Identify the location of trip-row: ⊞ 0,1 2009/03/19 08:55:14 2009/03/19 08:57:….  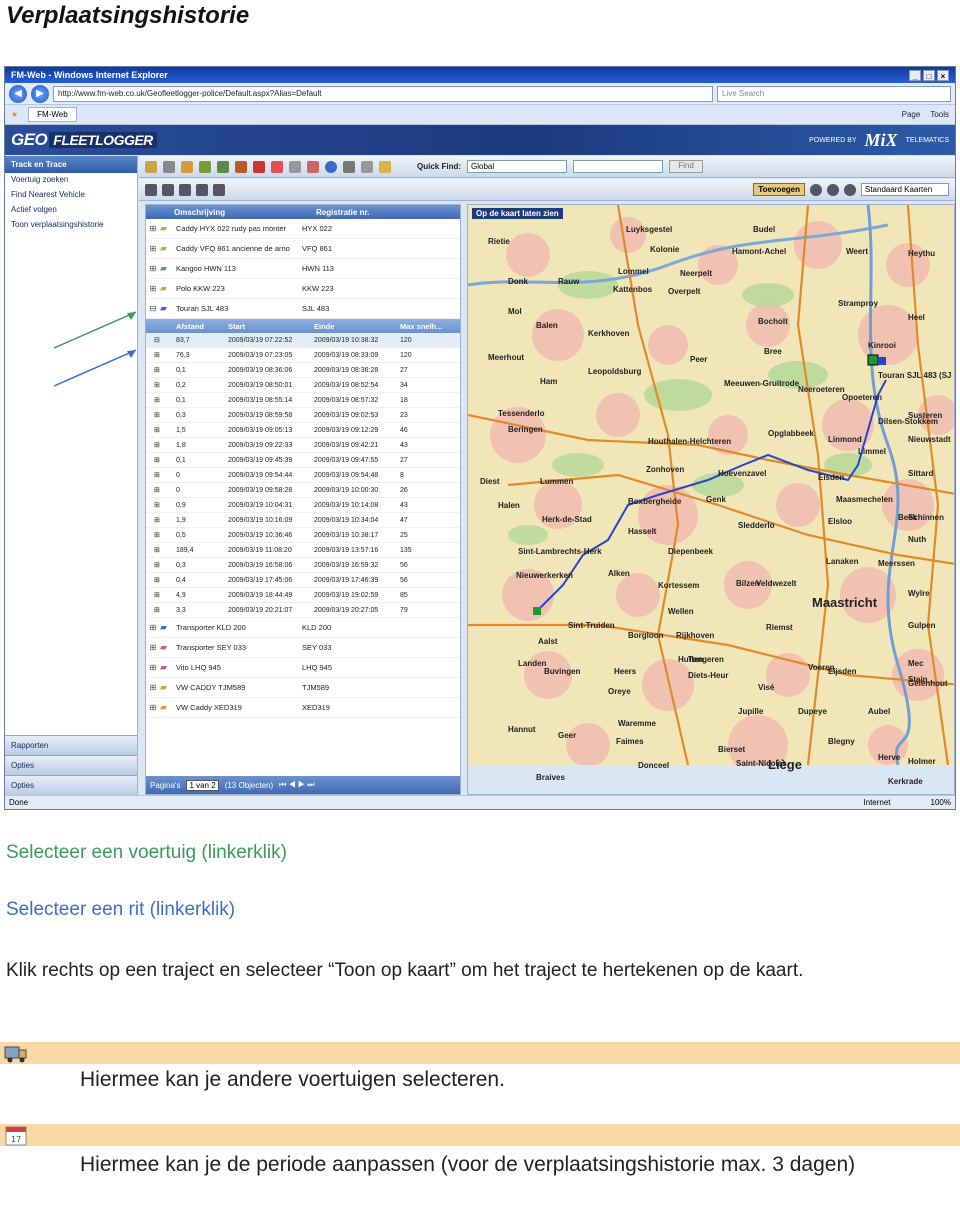
(303, 400).